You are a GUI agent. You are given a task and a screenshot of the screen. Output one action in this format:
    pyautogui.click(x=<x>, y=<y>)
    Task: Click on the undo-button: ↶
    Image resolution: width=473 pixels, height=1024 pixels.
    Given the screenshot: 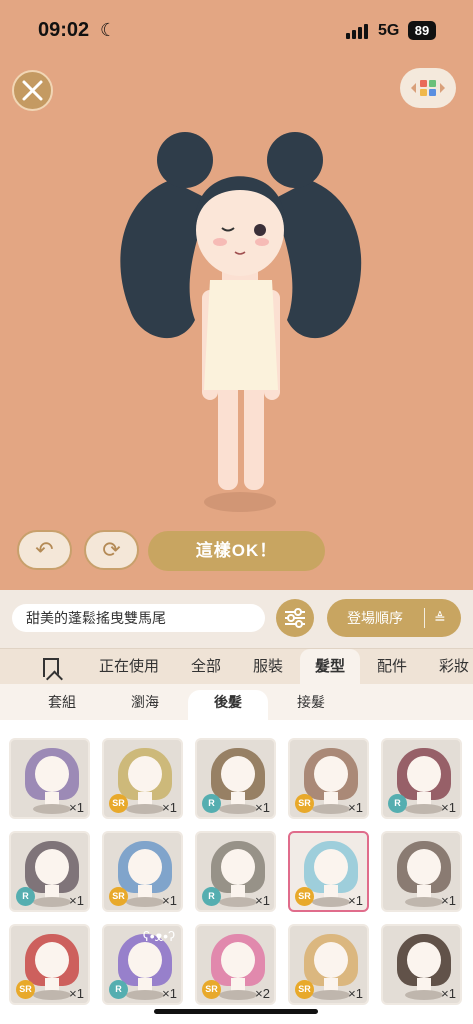 What is the action you would take?
    pyautogui.click(x=44, y=550)
    